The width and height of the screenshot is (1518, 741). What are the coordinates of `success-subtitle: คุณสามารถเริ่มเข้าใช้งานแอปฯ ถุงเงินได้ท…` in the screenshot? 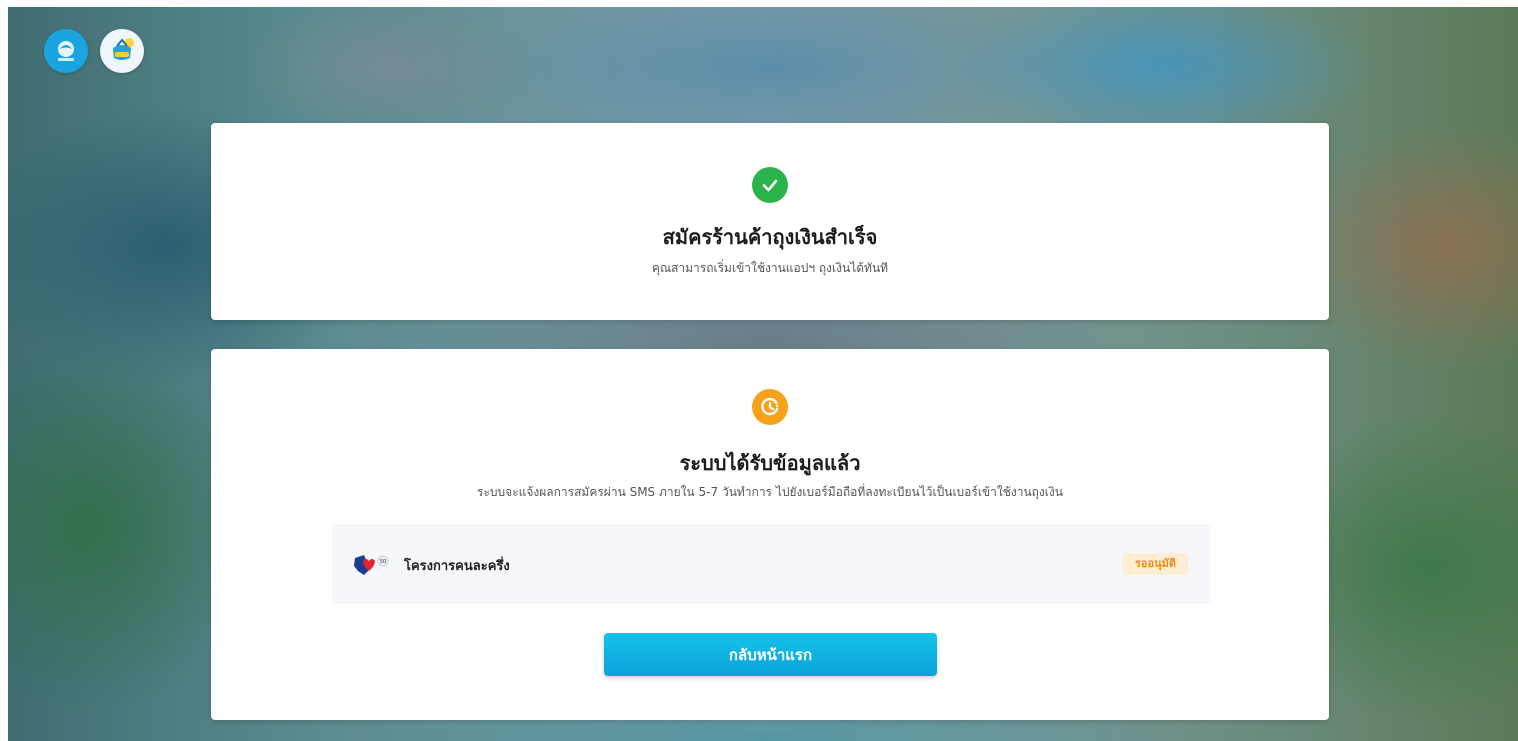 It's located at (770, 268).